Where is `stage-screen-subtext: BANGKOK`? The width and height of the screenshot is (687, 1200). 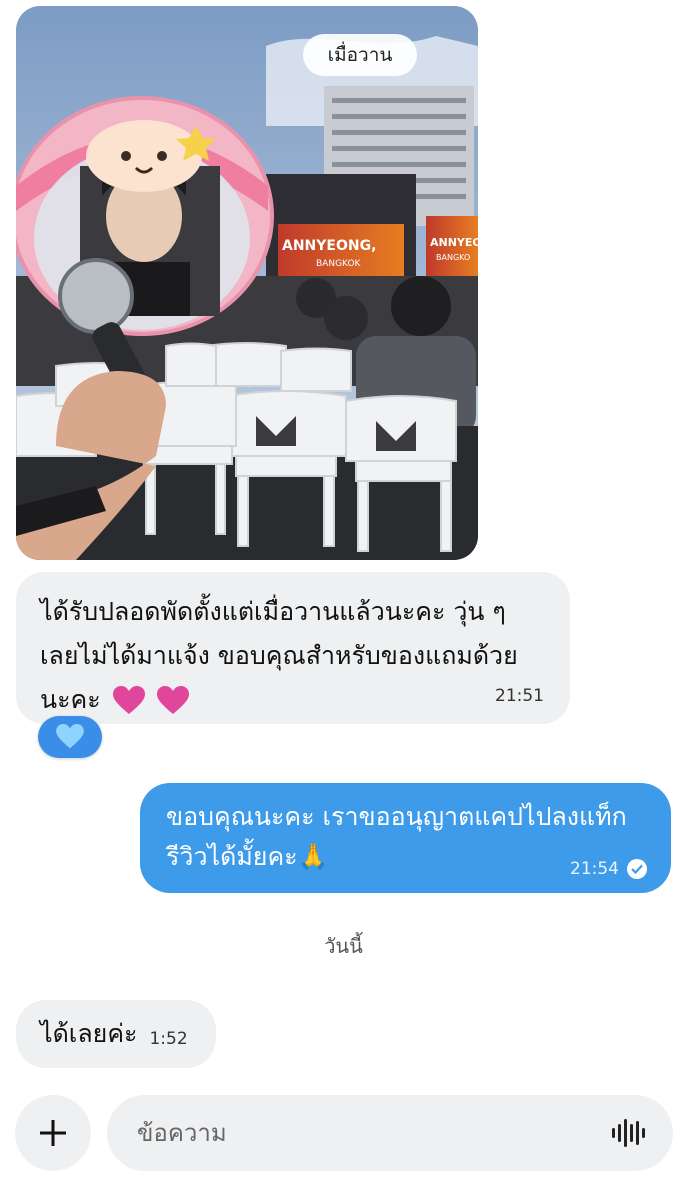
stage-screen-subtext: BANGKOK is located at coordinates (339, 264).